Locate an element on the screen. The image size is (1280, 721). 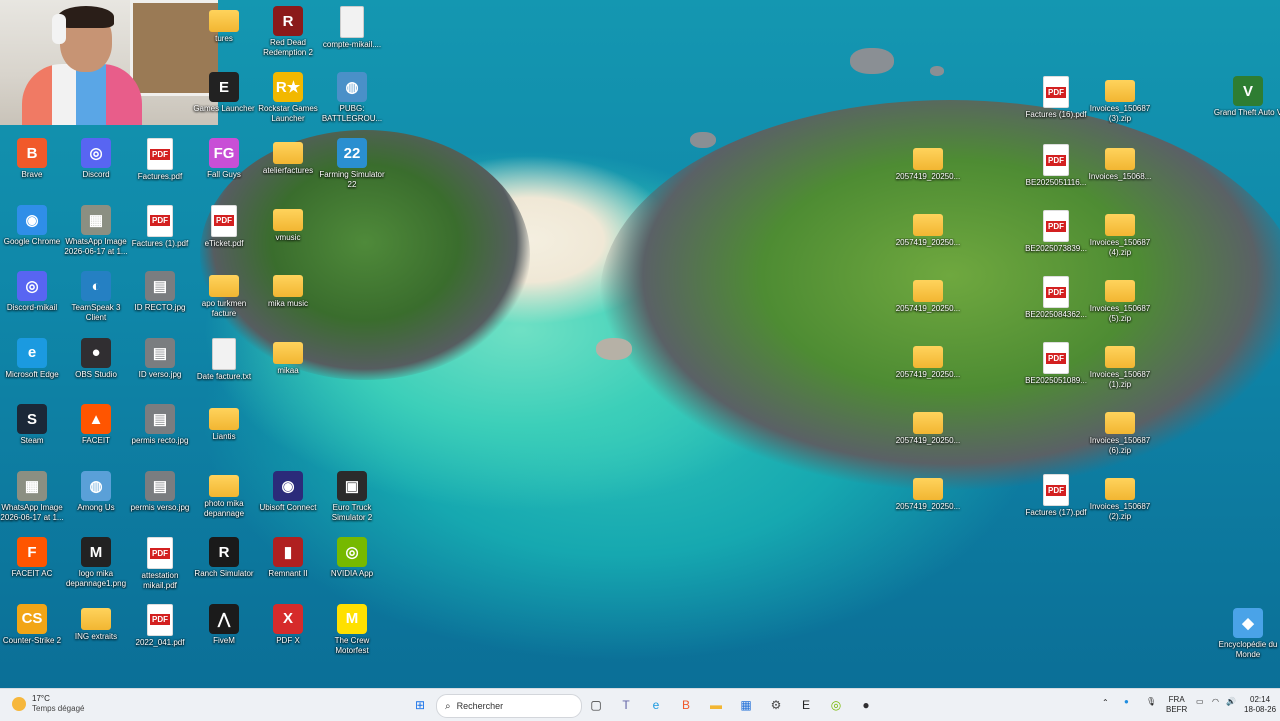
desktop-icon-red-dead-redemption-2: R Red Dead Redemption 2 is located at coordinates (288, 34).